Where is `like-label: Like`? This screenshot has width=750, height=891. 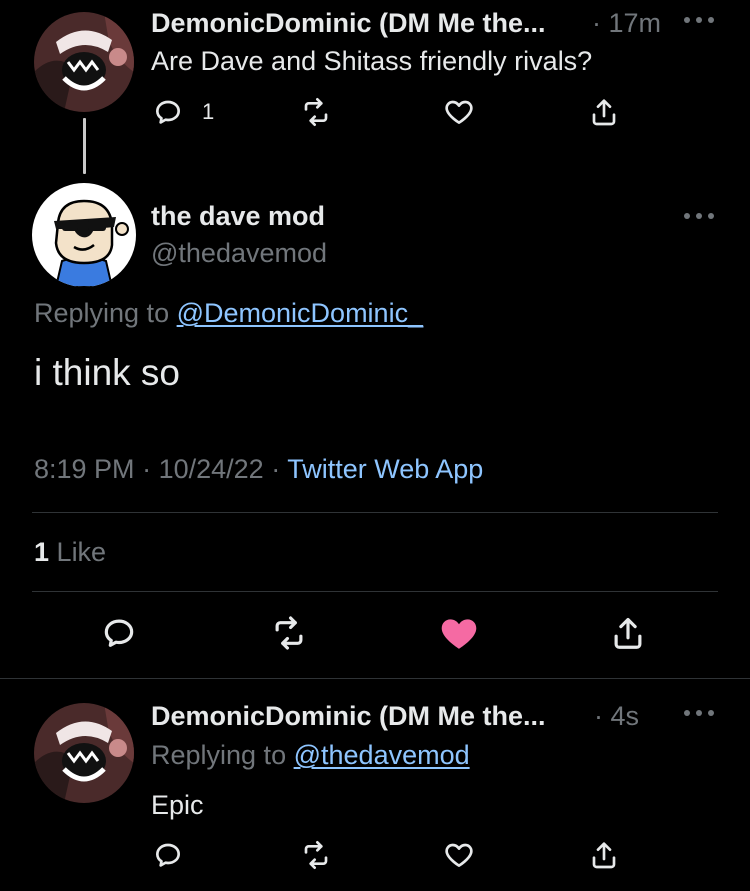 like-label: Like is located at coordinates (81, 552).